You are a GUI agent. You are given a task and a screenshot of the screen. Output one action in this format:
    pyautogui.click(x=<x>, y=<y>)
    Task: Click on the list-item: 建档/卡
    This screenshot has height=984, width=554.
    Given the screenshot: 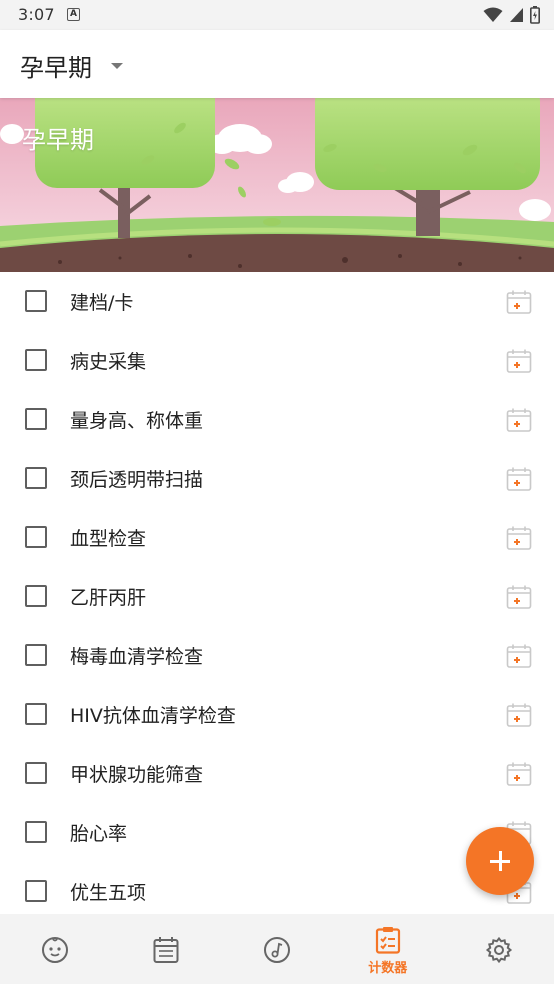 What is the action you would take?
    pyautogui.click(x=277, y=301)
    